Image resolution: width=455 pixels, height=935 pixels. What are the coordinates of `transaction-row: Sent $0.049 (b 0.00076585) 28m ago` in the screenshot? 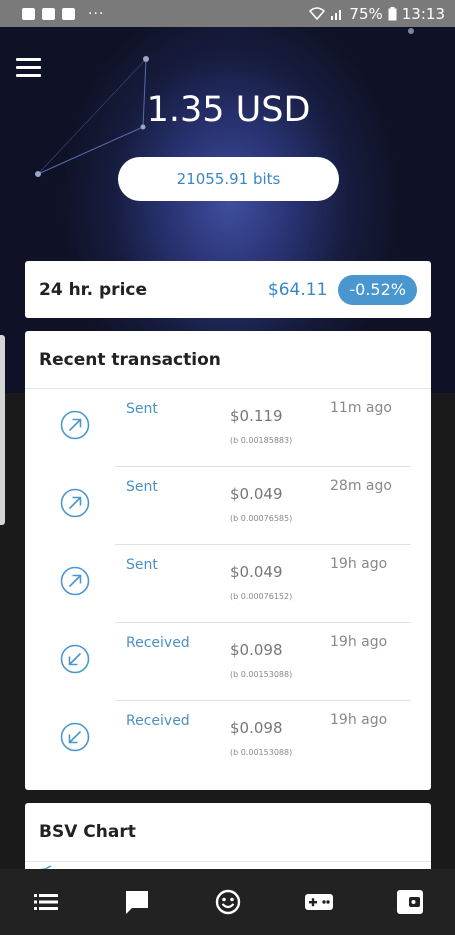 It's located at (228, 506).